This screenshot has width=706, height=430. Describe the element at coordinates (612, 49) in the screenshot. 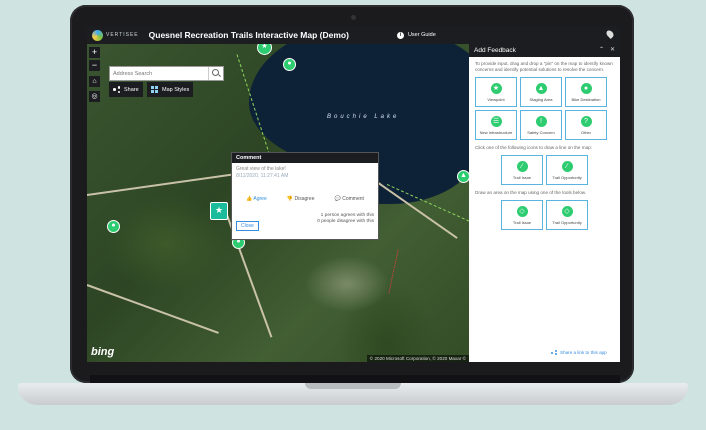

I see `close-icon: ✕` at that location.